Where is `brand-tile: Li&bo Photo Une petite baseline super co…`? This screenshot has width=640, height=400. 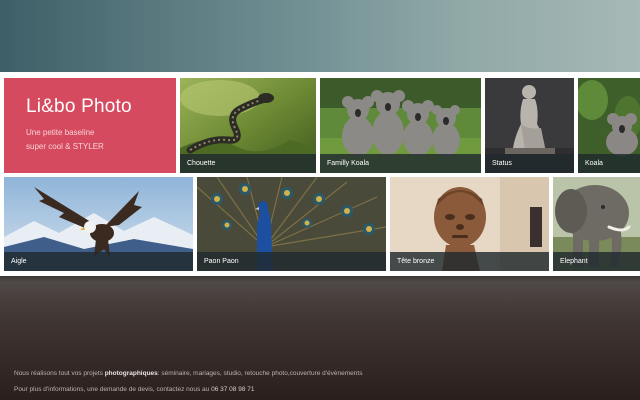
brand-tile: Li&bo Photo Une petite baseline super co… is located at coordinates (90, 125).